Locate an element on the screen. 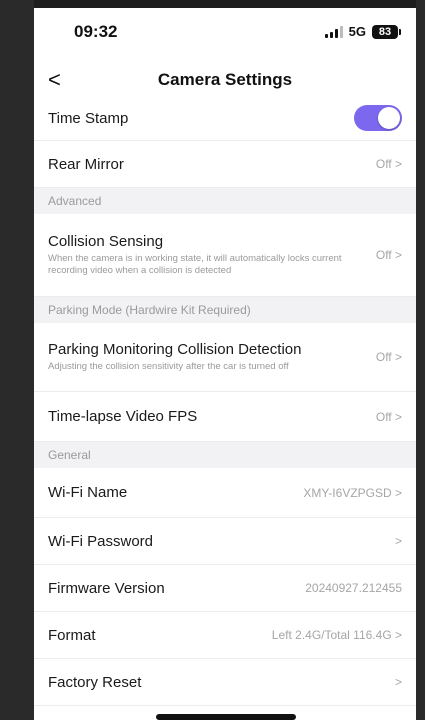  toggle-knob is located at coordinates (389, 118).